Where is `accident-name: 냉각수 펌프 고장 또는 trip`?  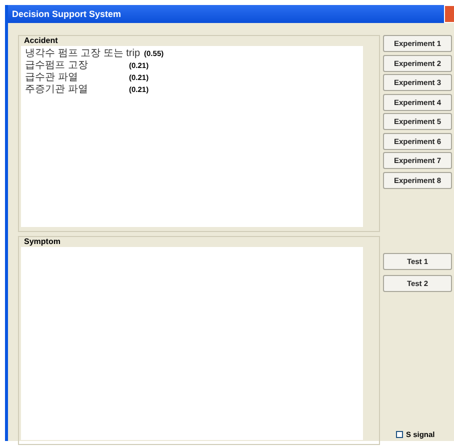
accident-name: 냉각수 펌프 고장 또는 trip is located at coordinates (82, 54).